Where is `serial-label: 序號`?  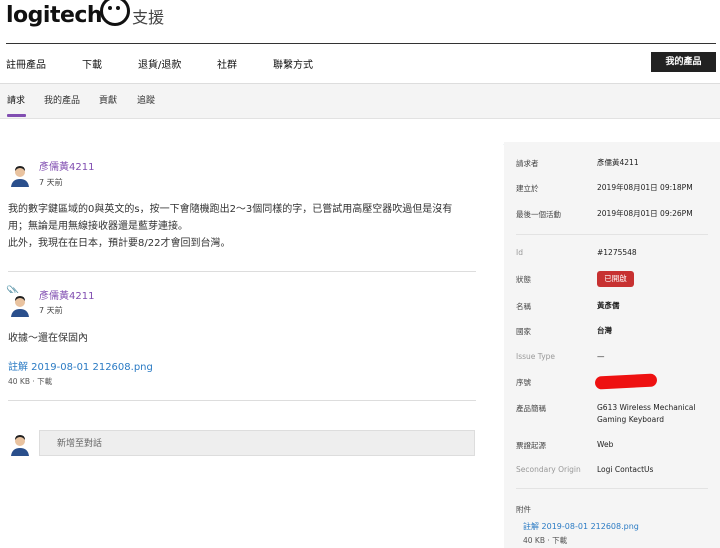
serial-label: 序號 is located at coordinates (523, 382).